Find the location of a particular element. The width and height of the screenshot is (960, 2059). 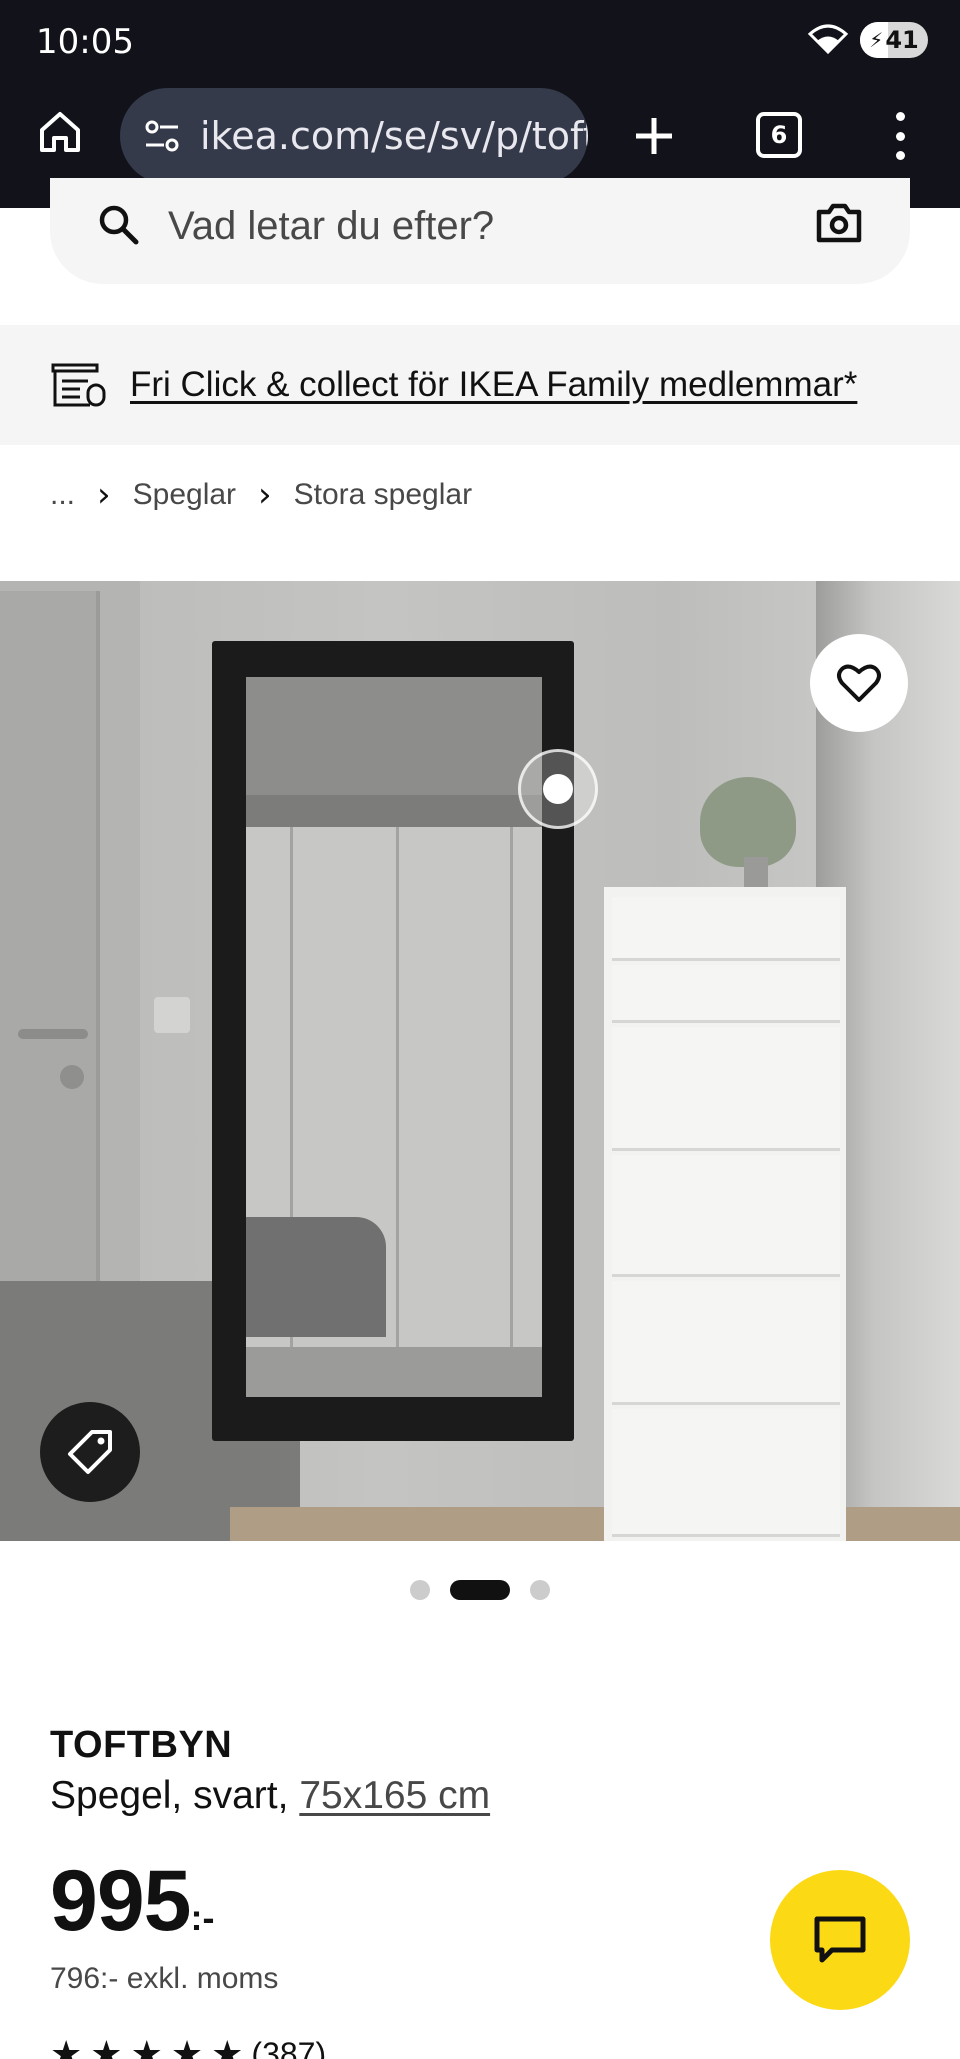

chat-icon is located at coordinates (840, 1939).